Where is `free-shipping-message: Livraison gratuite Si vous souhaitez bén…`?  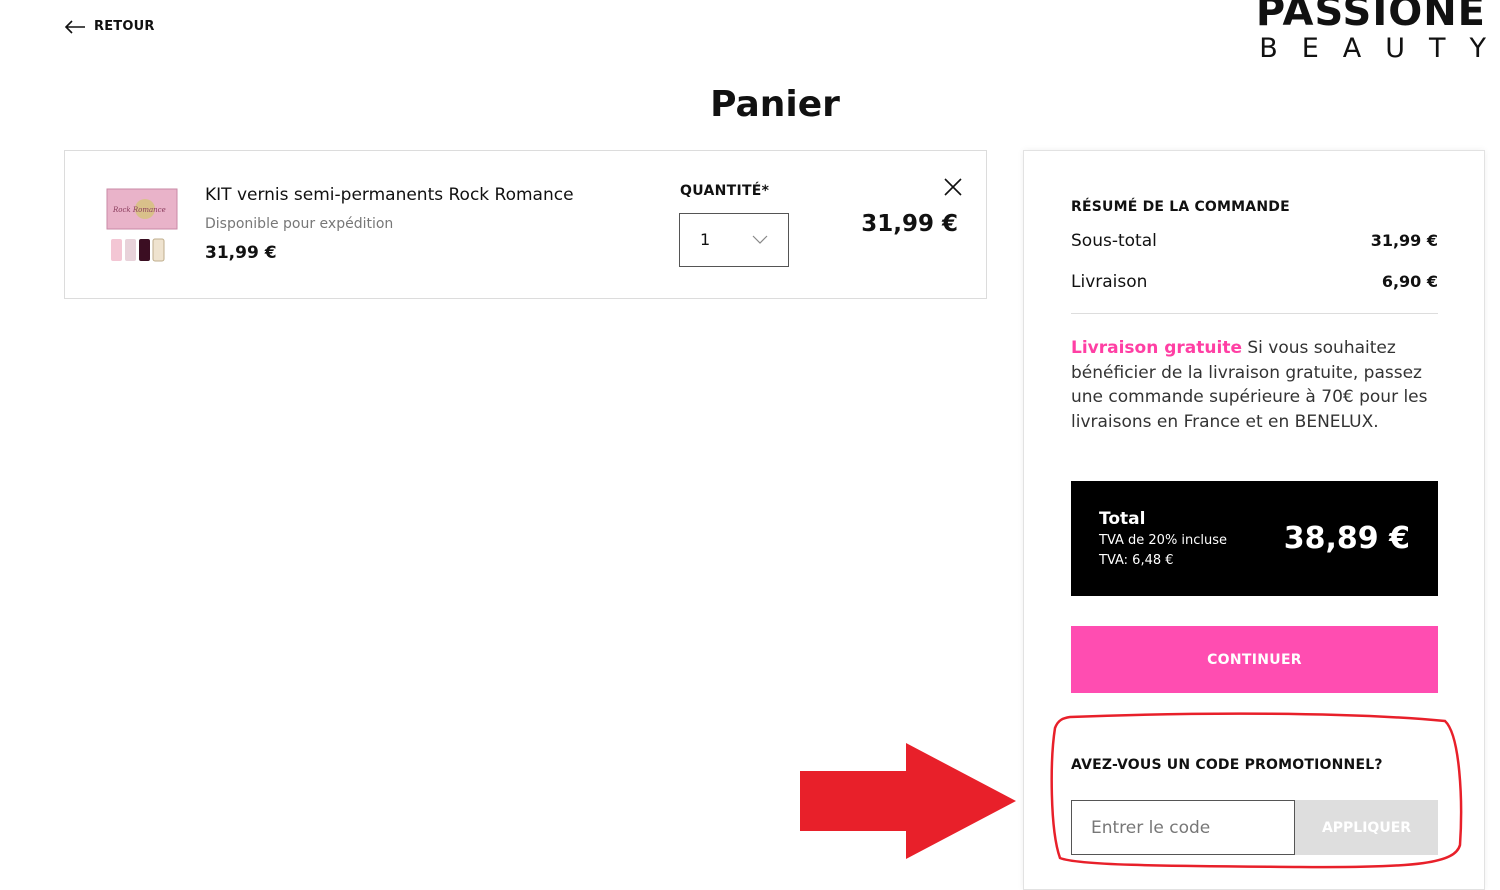
free-shipping-message: Livraison gratuite Si vous souhaitez bén… is located at coordinates (1256, 385).